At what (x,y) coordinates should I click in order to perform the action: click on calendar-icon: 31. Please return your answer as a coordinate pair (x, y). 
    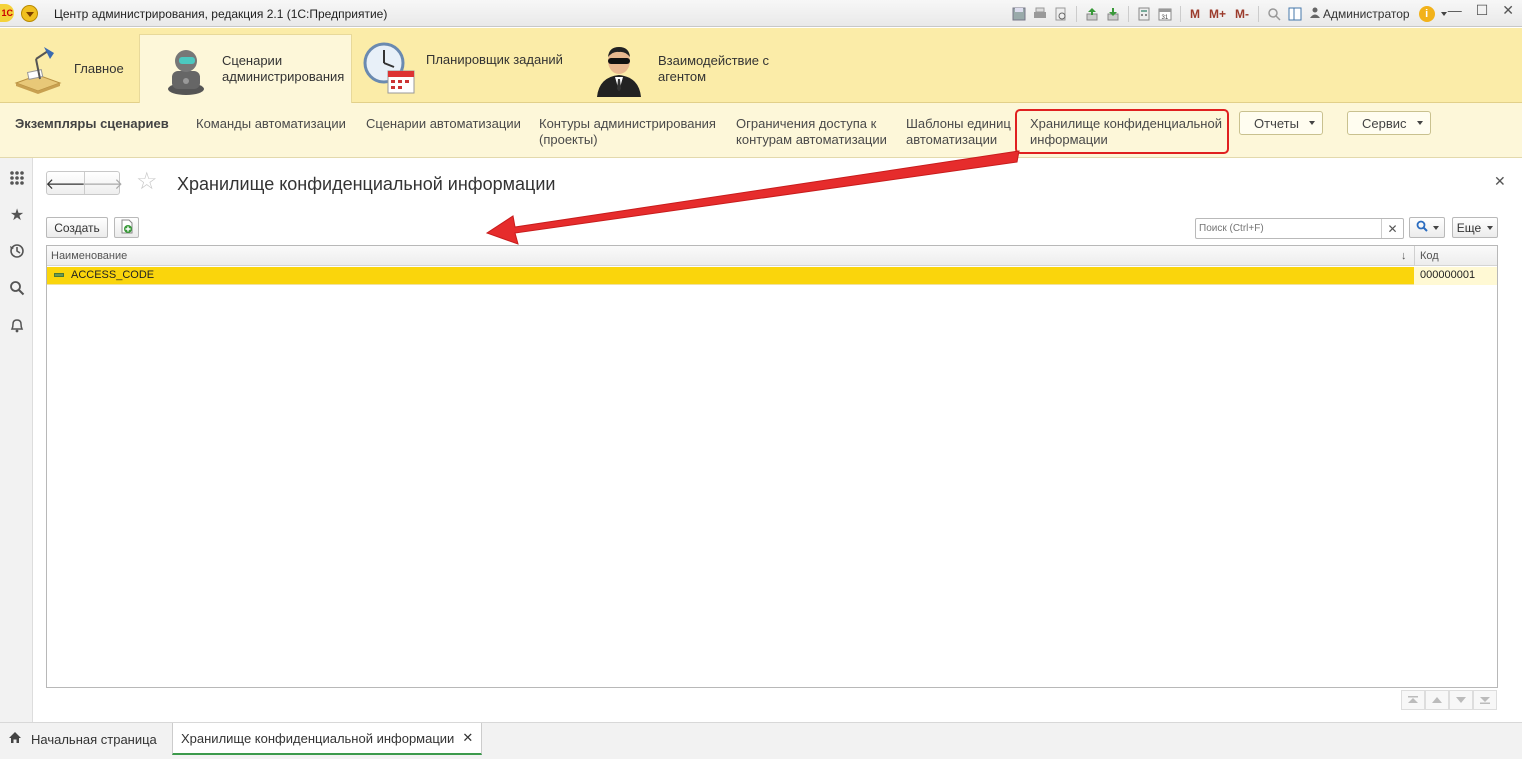
    Looking at the image, I should click on (1165, 14).